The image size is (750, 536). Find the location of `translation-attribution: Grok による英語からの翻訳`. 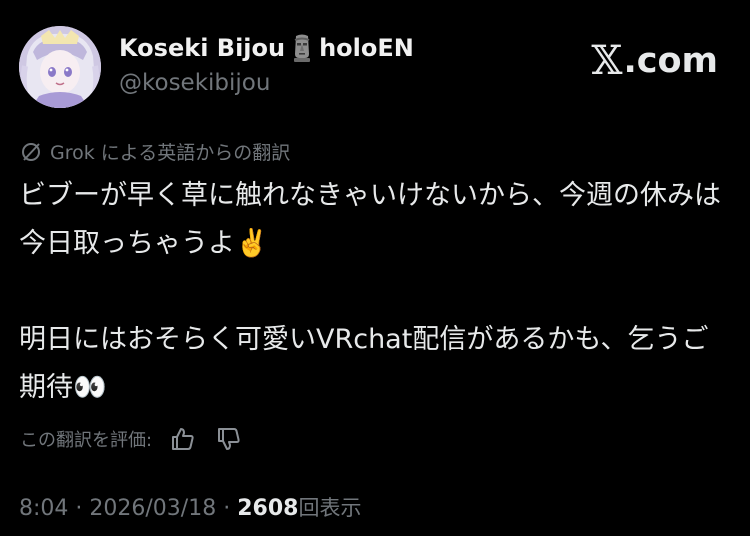

translation-attribution: Grok による英語からの翻訳 is located at coordinates (155, 151).